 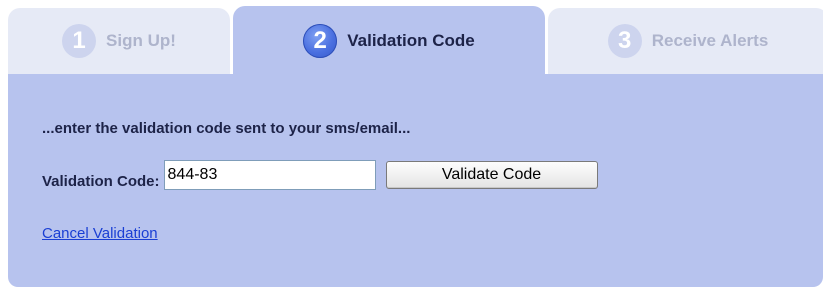 I want to click on tab-sign-up-label: Sign Up!, so click(x=141, y=40).